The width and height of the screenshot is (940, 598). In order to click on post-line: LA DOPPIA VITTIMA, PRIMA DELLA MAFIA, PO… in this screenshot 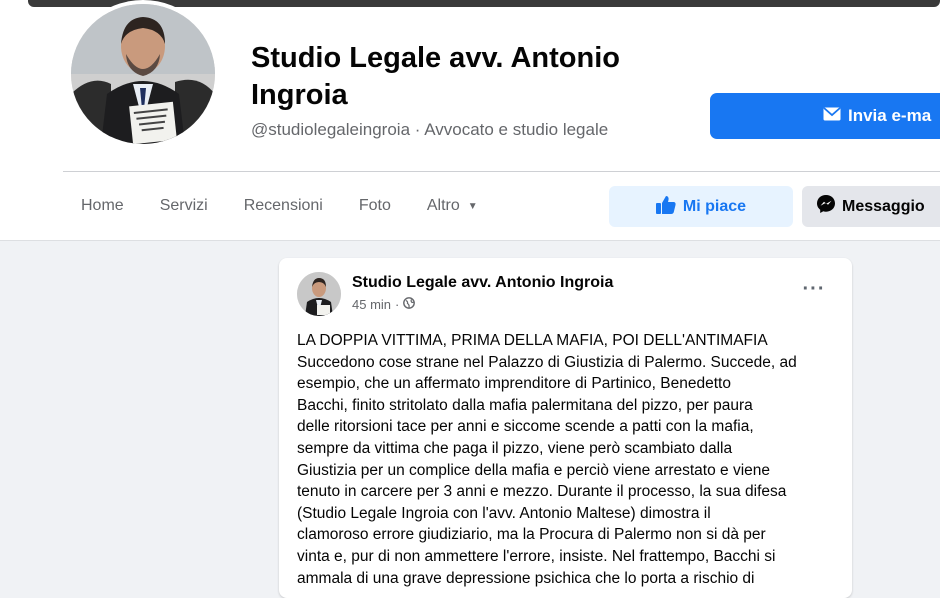, I will do `click(532, 340)`.